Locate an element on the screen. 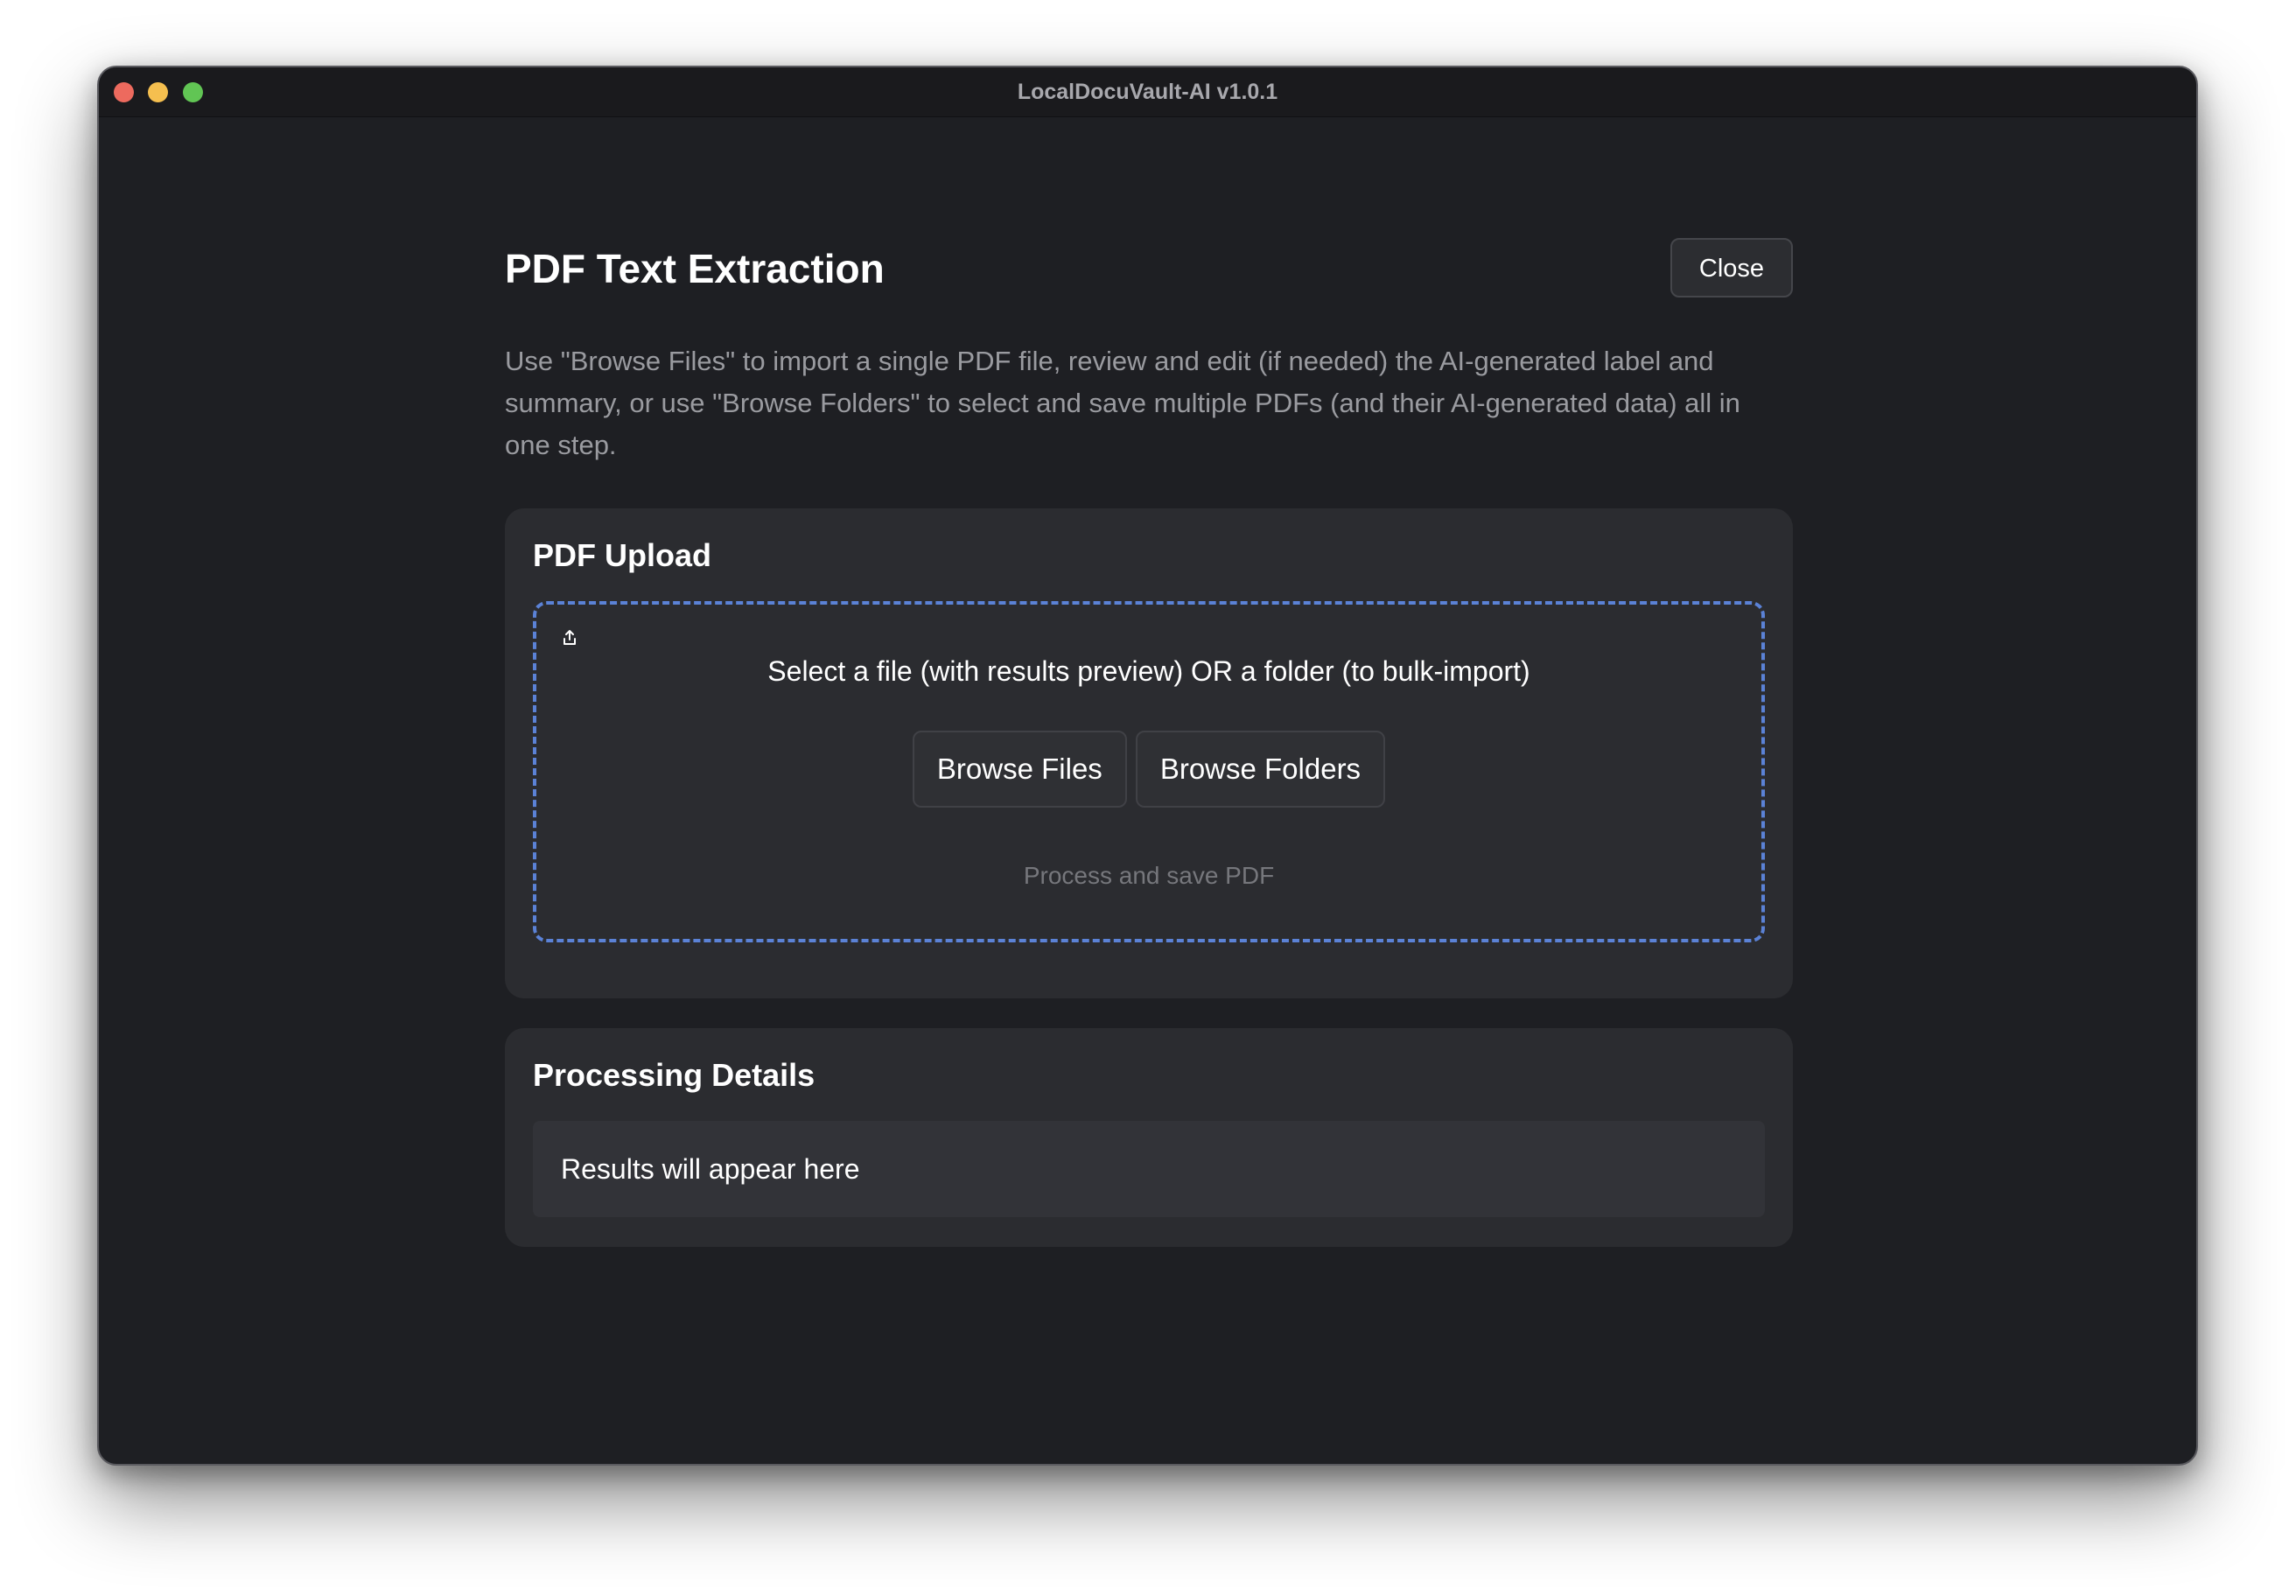  upload-icon is located at coordinates (570, 638).